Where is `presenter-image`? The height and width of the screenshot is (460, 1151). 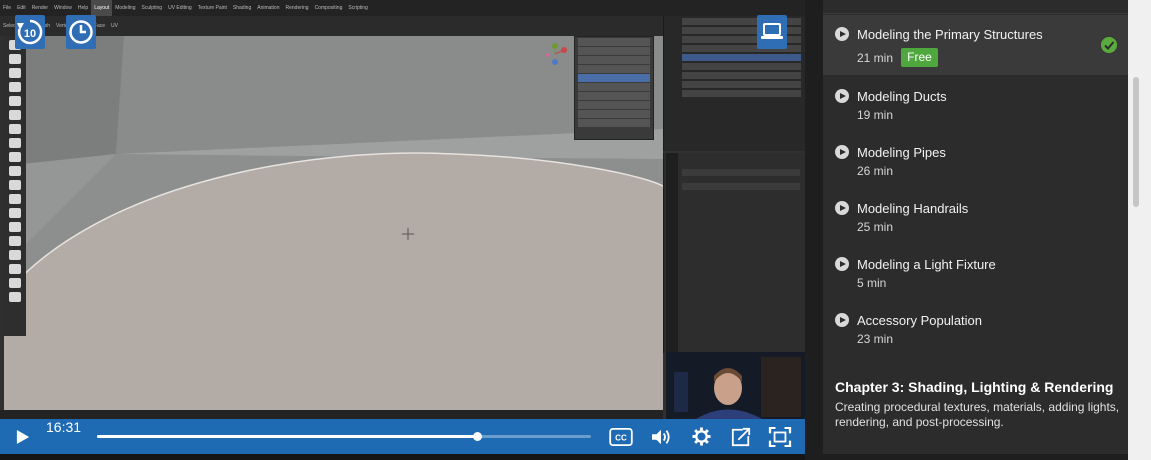
presenter-image is located at coordinates (735, 385).